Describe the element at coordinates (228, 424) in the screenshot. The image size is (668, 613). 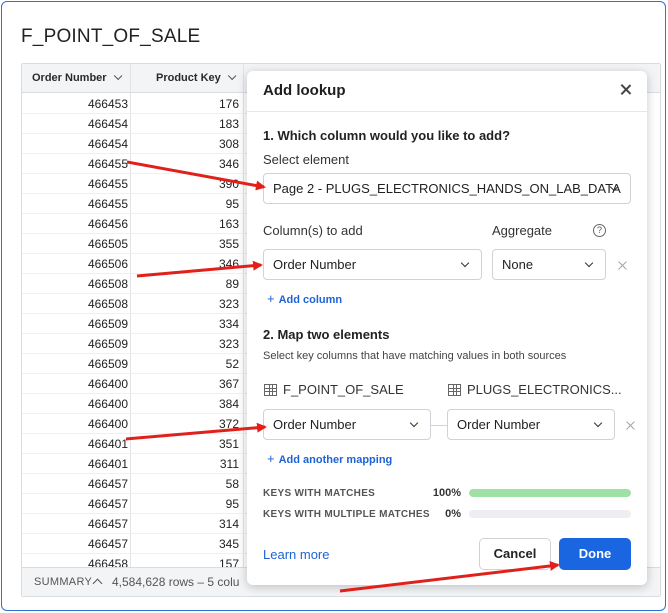
I see `cell-product-key: 372` at that location.